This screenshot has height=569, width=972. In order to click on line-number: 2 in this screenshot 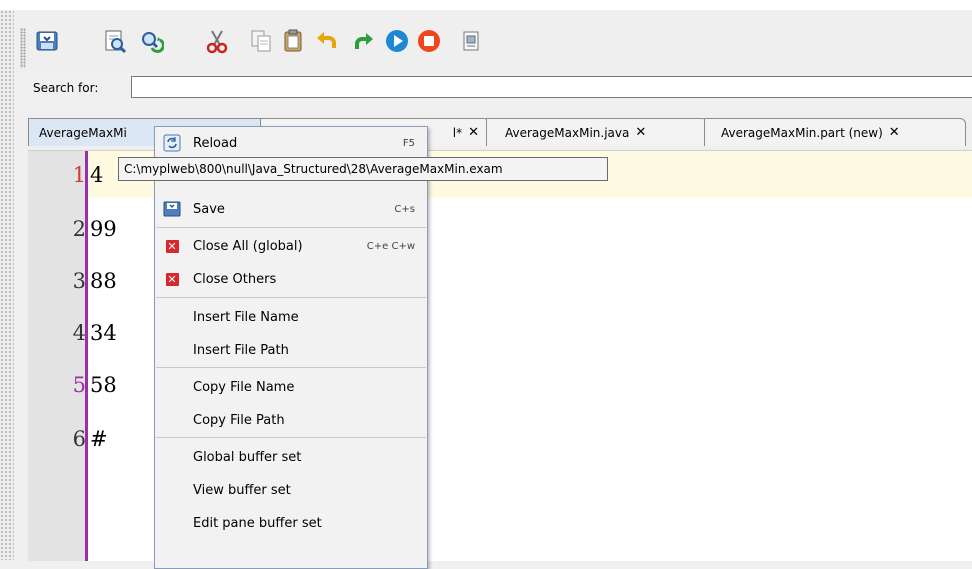, I will do `click(79, 229)`.